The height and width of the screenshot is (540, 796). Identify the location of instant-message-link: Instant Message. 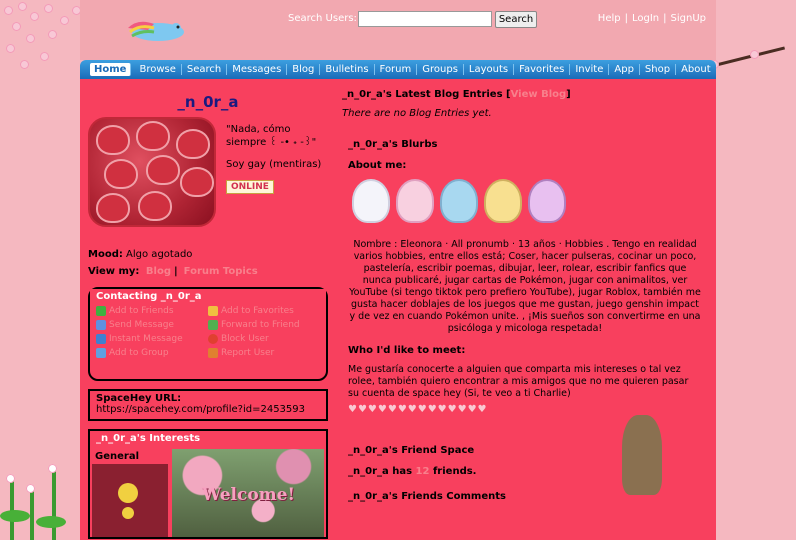
(152, 339).